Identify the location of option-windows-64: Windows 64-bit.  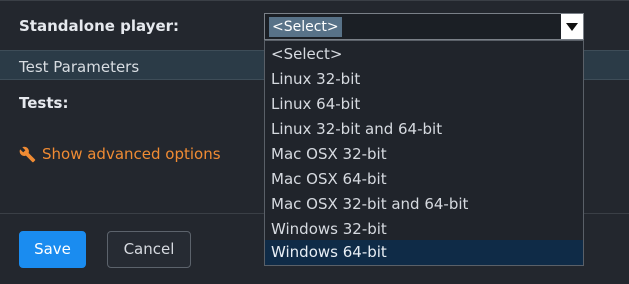
(424, 252).